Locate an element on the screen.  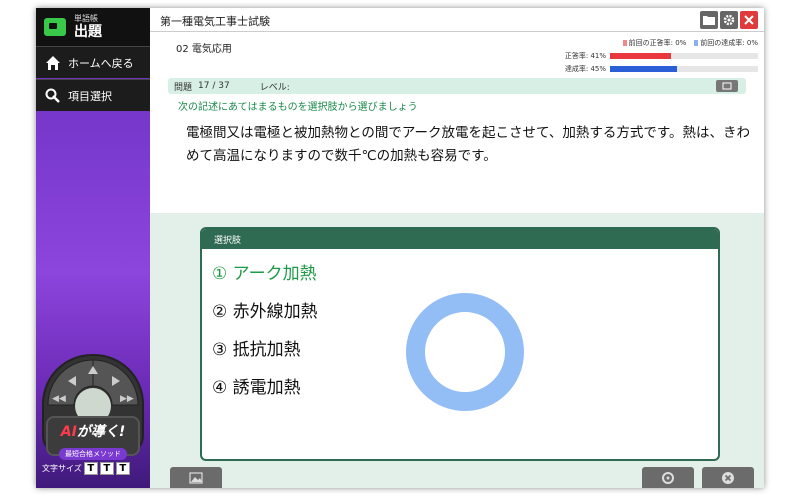
window-icon is located at coordinates (727, 86).